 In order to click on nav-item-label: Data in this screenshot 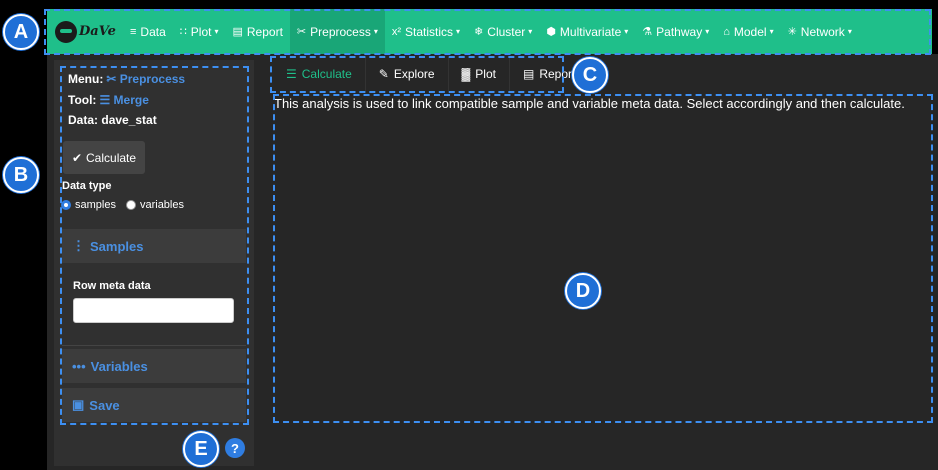, I will do `click(153, 31)`.